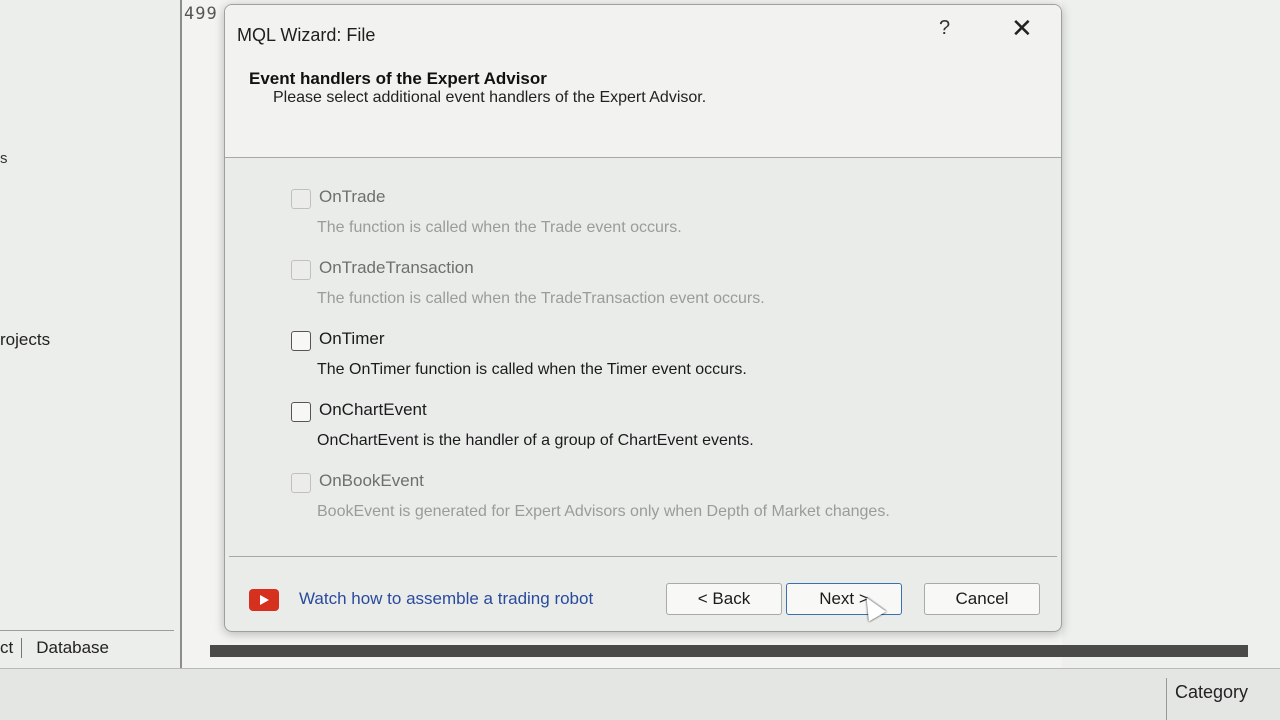 This screenshot has width=1280, height=720. What do you see at coordinates (398, 78) in the screenshot?
I see `section-title: Event handlers of the Expert Advisor` at bounding box center [398, 78].